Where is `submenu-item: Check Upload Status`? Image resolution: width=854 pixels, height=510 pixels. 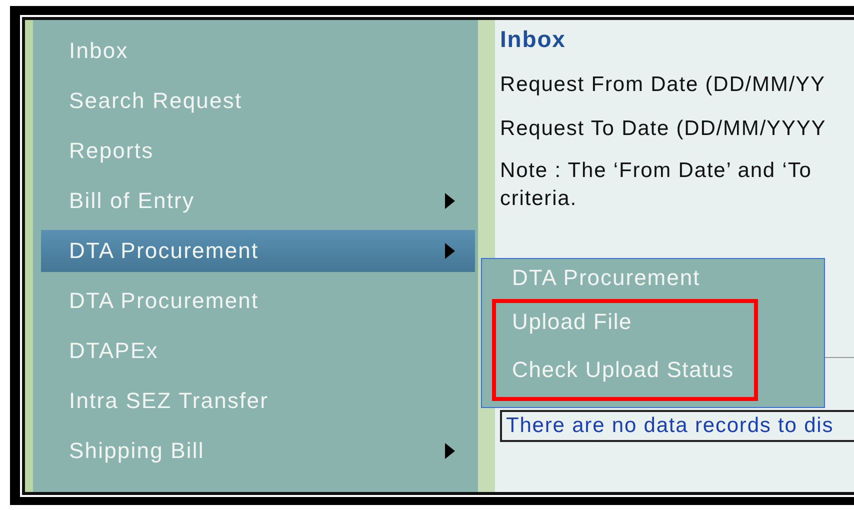
submenu-item: Check Upload Status is located at coordinates (623, 381).